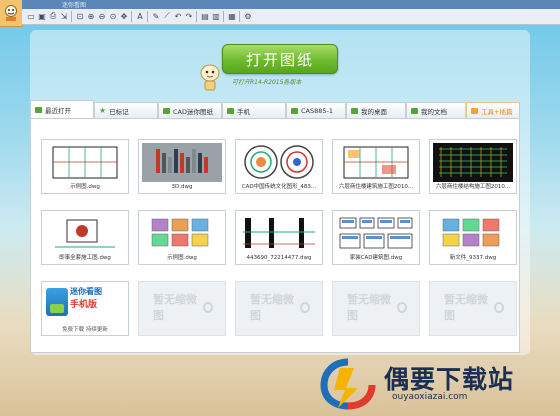  I want to click on measure-icon: ⟋, so click(167, 16).